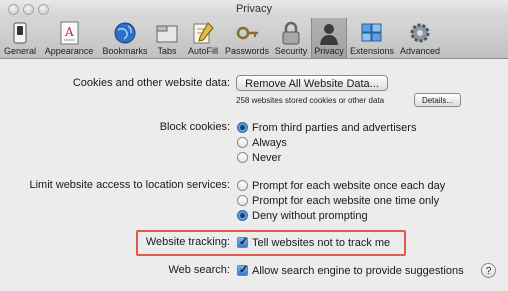 This screenshot has width=508, height=291. I want to click on option-label: Prompt for each website one time only, so click(346, 201).